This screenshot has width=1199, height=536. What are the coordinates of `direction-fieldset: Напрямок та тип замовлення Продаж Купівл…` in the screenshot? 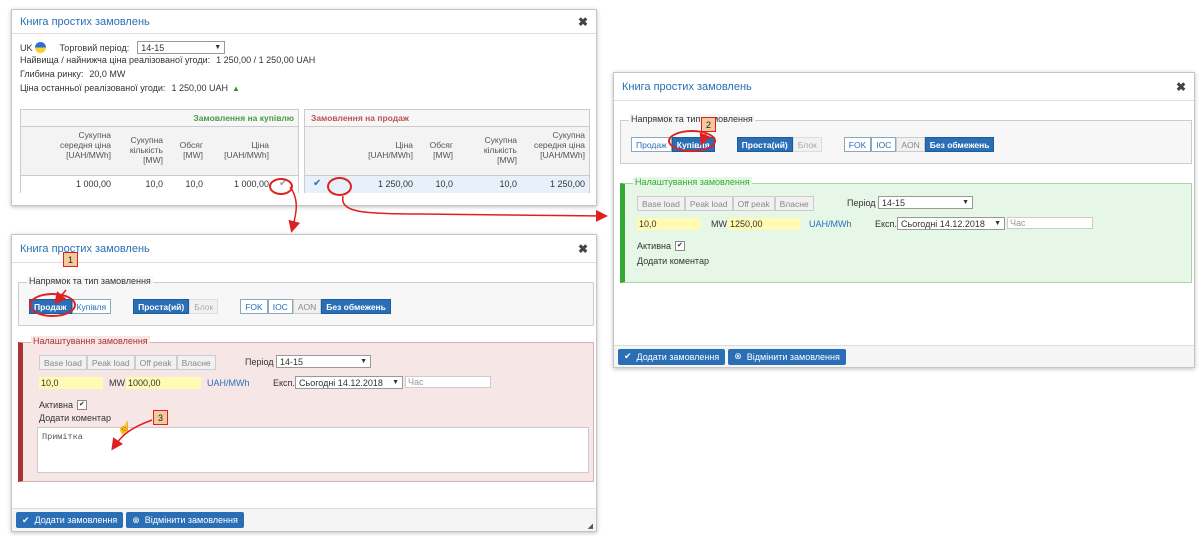 It's located at (306, 301).